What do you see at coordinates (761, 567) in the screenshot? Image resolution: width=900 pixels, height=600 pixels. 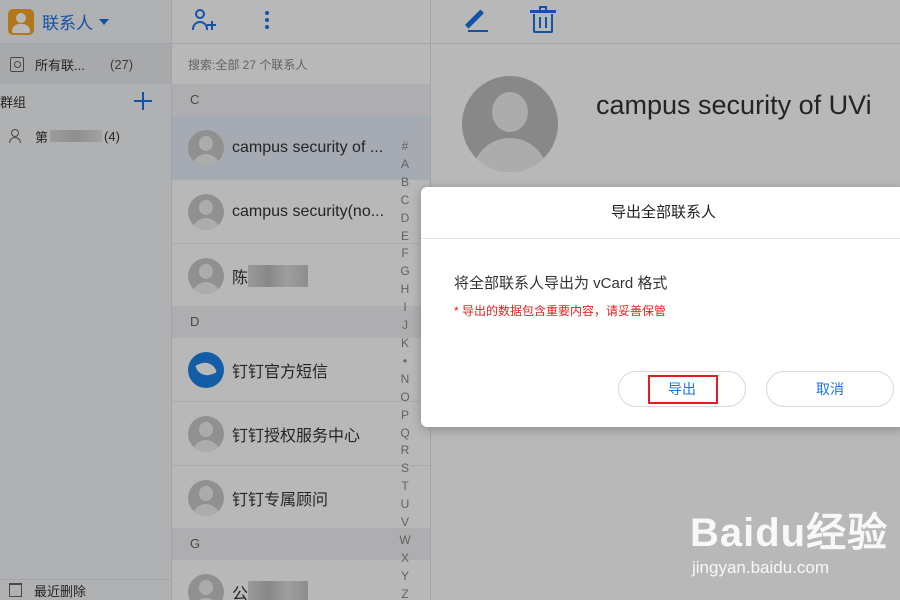 I see `watermark-url: jingyan.baidu.com` at bounding box center [761, 567].